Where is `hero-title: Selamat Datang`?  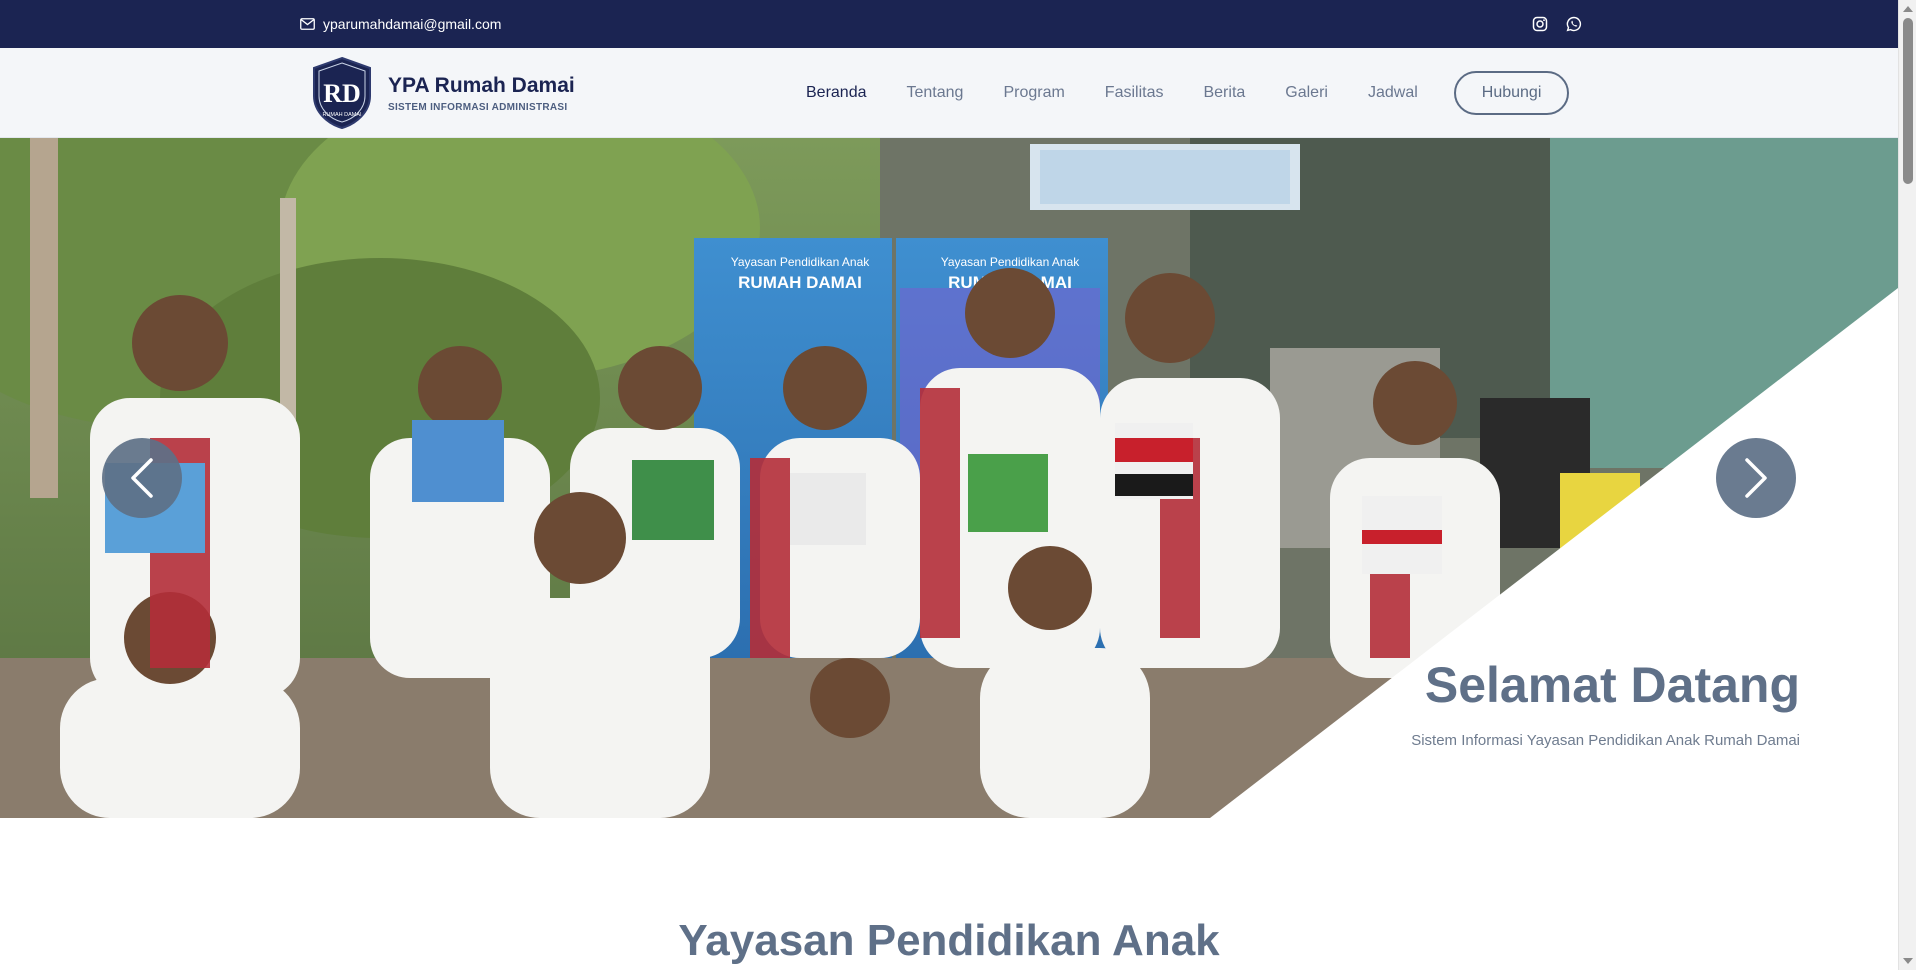 hero-title: Selamat Datang is located at coordinates (1612, 685).